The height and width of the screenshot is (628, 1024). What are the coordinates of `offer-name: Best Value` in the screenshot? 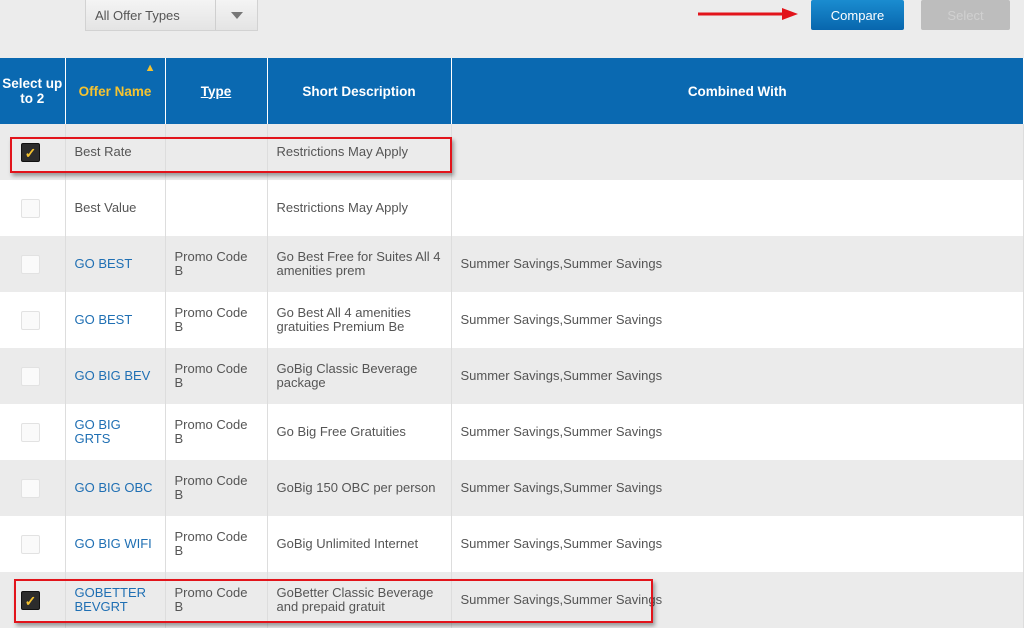 It's located at (105, 207).